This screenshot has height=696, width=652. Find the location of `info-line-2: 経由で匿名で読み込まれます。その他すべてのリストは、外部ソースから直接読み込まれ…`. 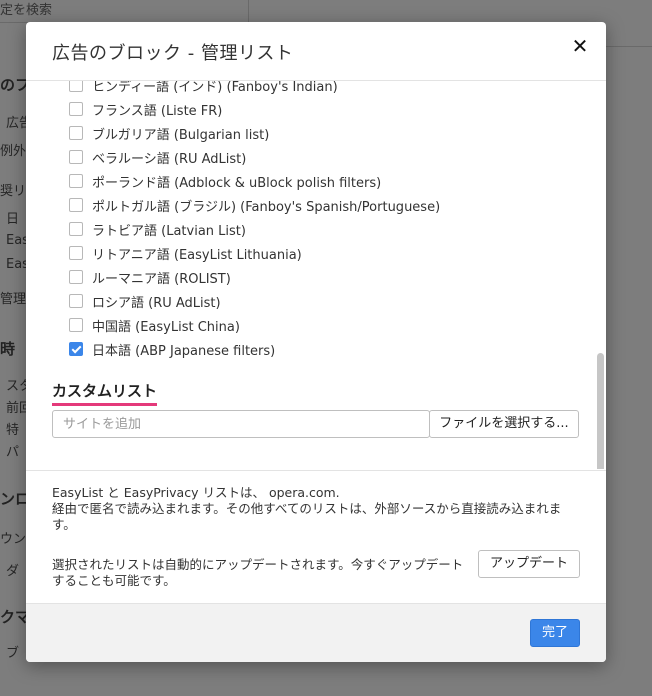

info-line-2: 経由で匿名で読み込まれます。その他すべてのリストは、外部ソースから直接読み込まれ… is located at coordinates (307, 516).